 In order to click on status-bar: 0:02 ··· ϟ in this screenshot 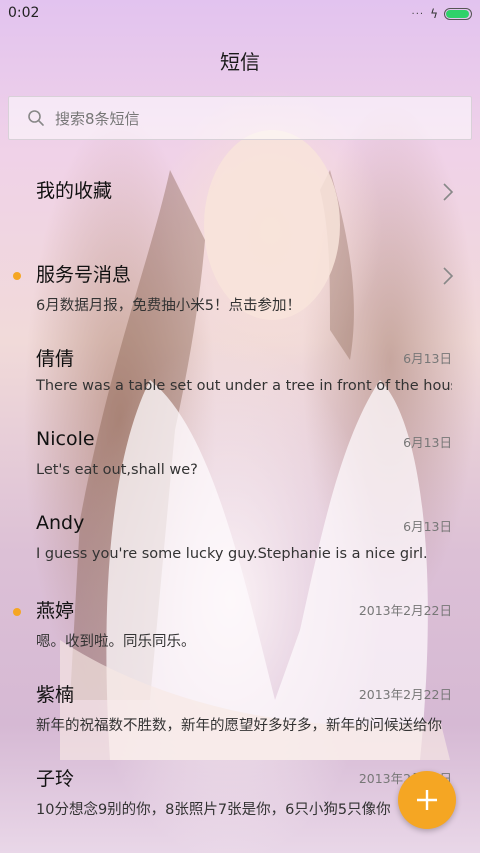, I will do `click(240, 15)`.